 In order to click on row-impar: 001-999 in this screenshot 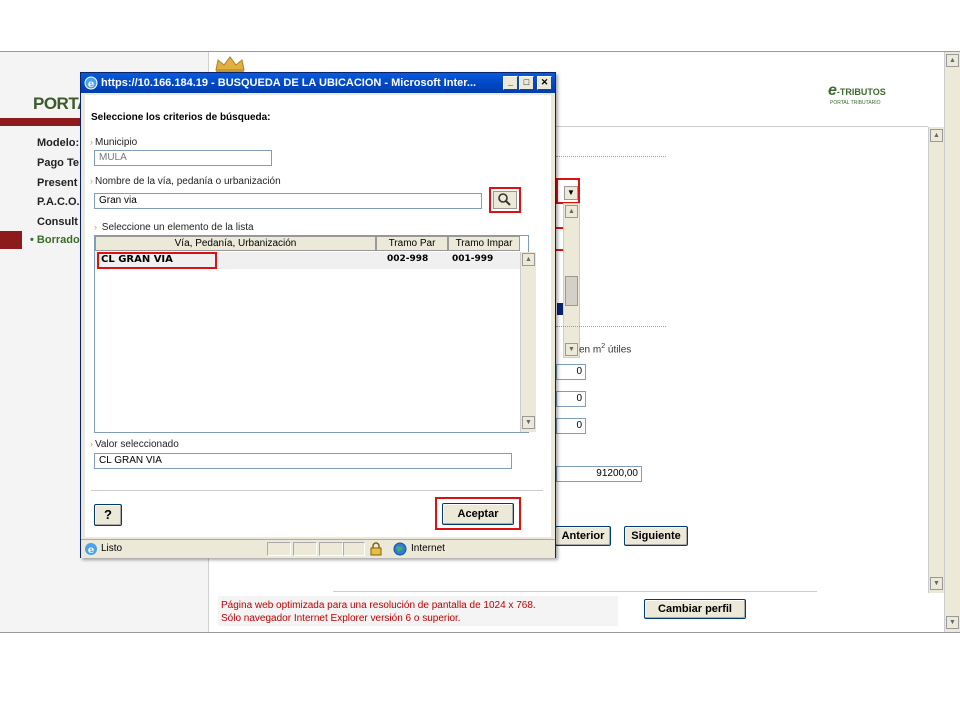, I will do `click(473, 259)`.